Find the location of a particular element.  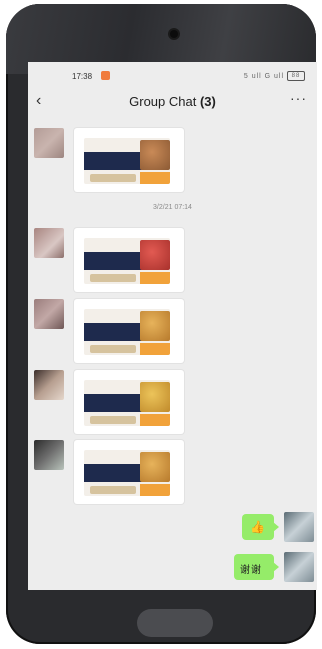

notification-icon is located at coordinates (105, 75).